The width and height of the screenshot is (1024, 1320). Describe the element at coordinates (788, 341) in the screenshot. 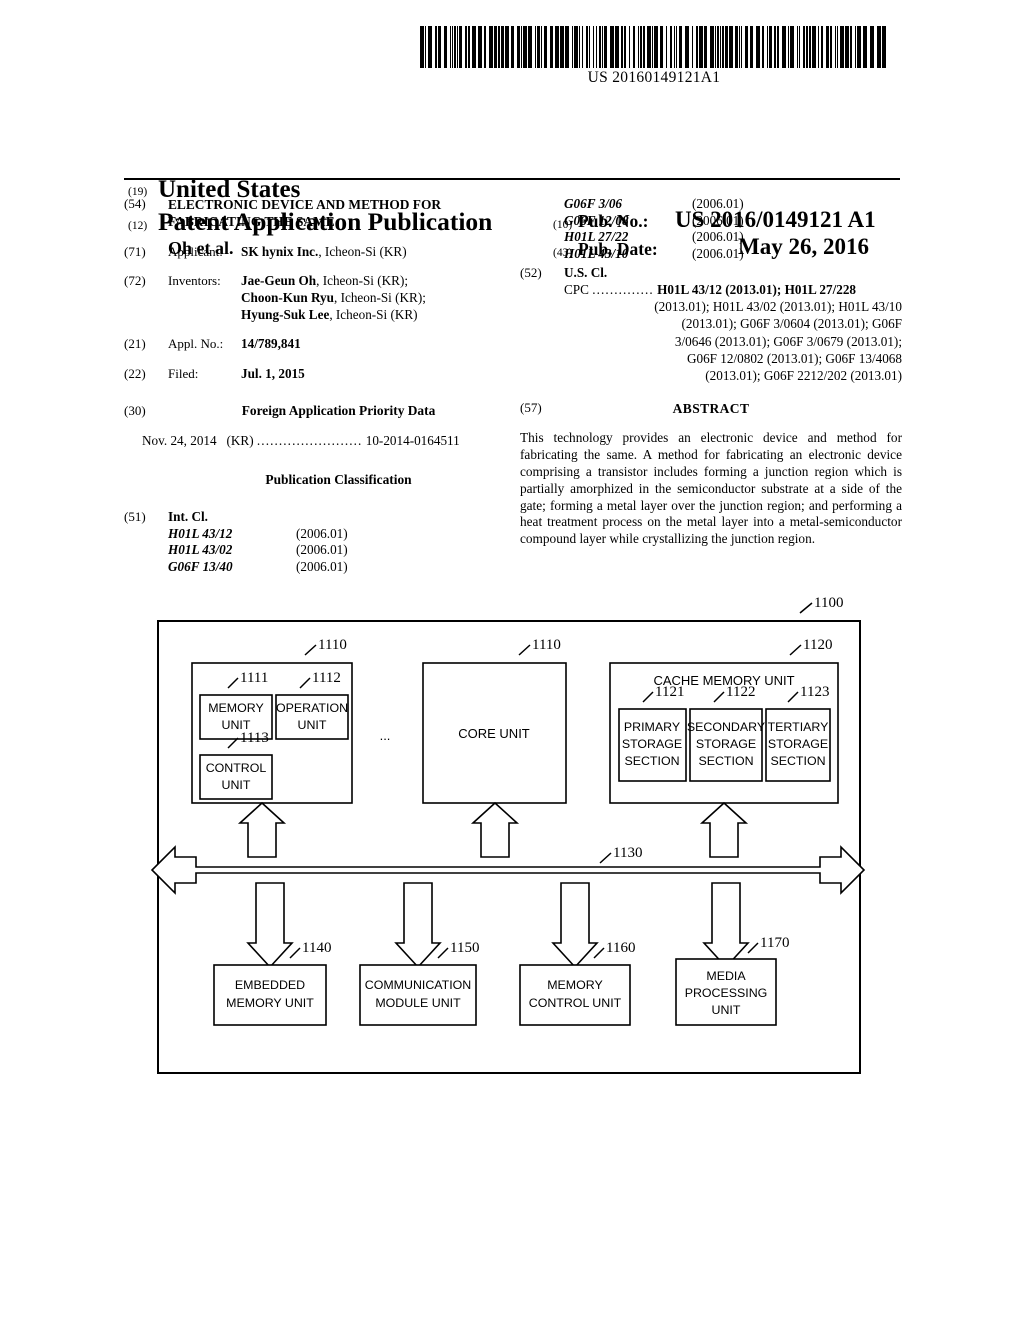

I see `cpc-line-text: 3/0646 (2013.01); G06F 3/0679 (2013.01);` at that location.